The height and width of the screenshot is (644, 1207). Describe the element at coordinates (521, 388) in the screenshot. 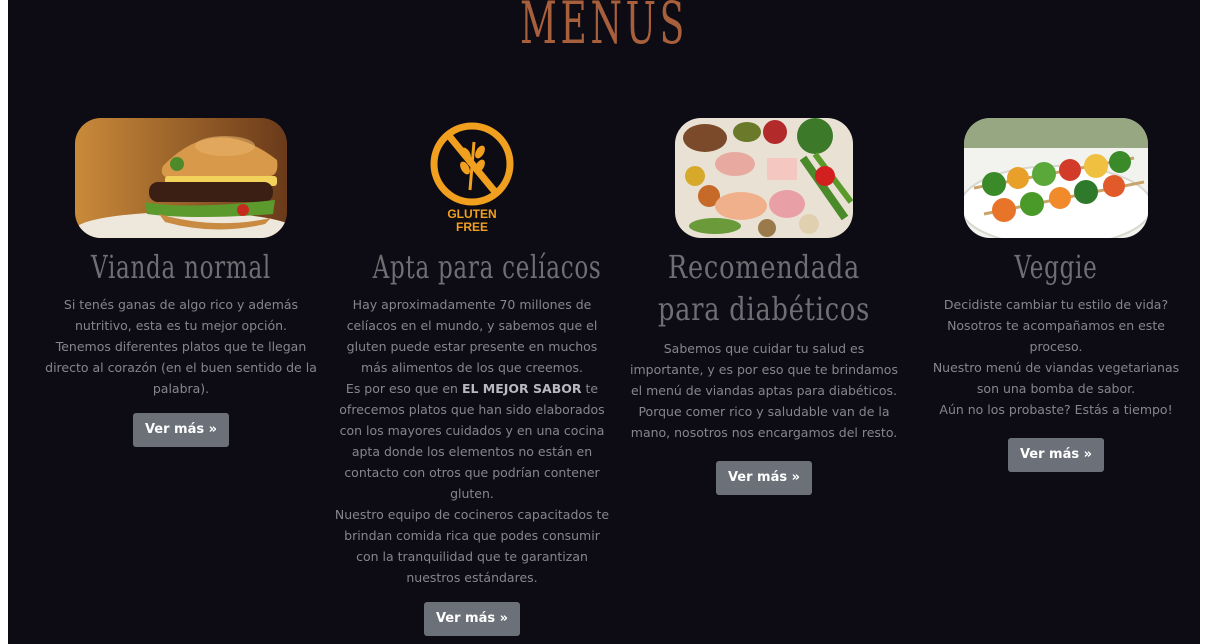

I see `brand-name: EL MEJOR SABOR` at that location.